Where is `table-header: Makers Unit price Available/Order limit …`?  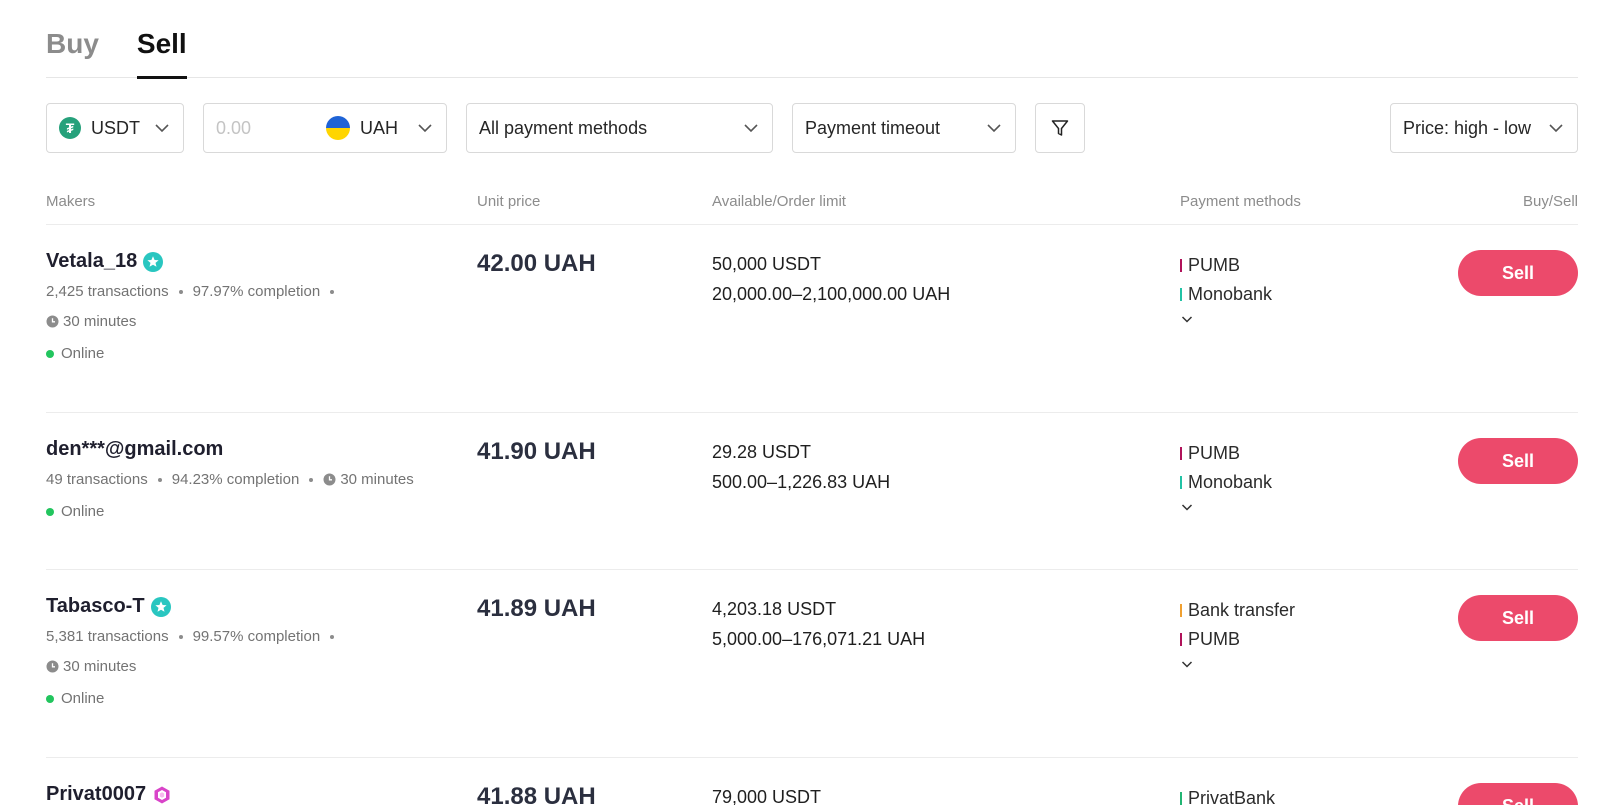
table-header: Makers Unit price Available/Order limit … is located at coordinates (812, 209).